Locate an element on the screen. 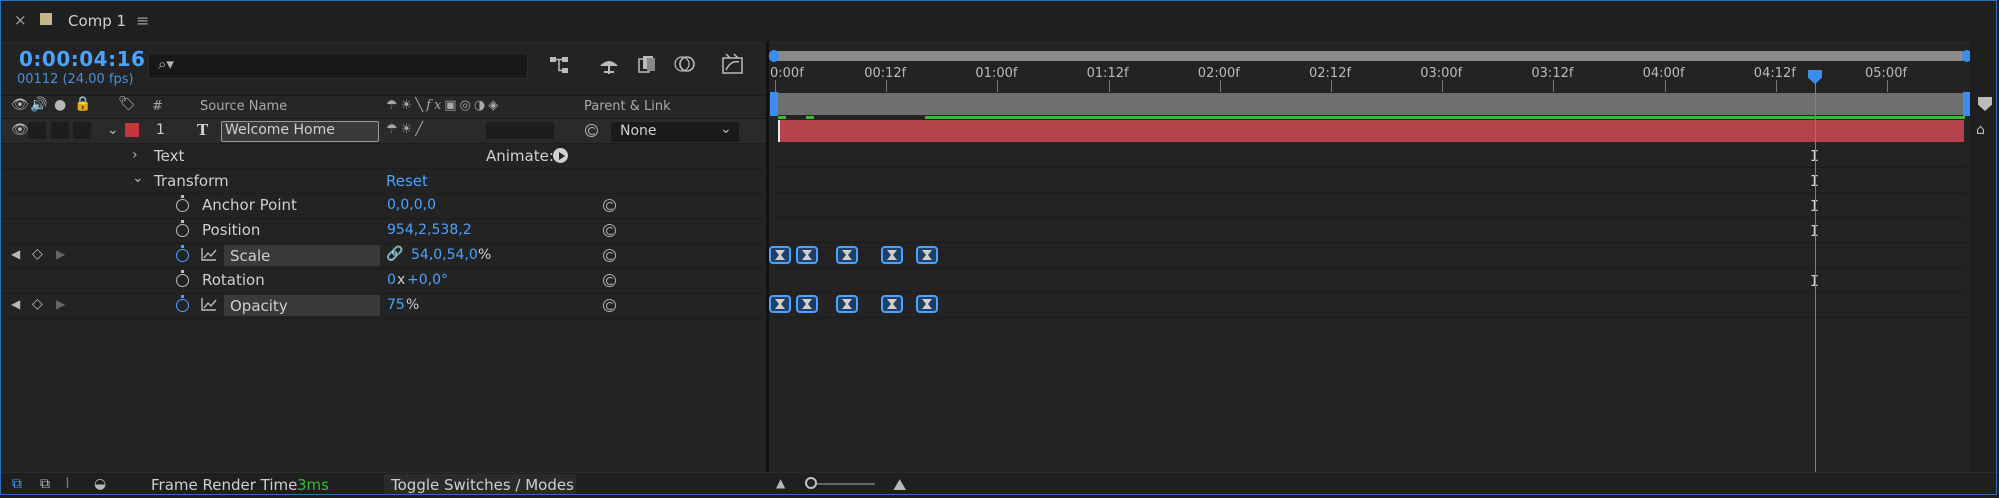  work-area-bar is located at coordinates (1370, 104).